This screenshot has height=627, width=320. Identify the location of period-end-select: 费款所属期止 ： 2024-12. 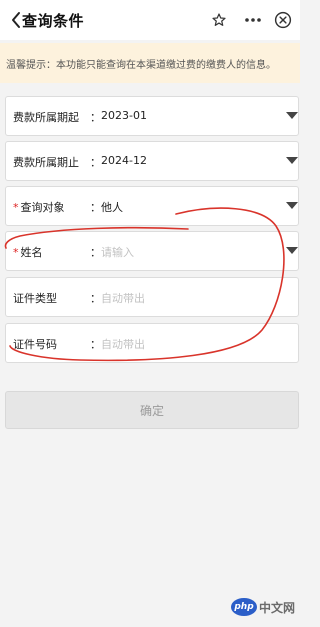
(152, 161).